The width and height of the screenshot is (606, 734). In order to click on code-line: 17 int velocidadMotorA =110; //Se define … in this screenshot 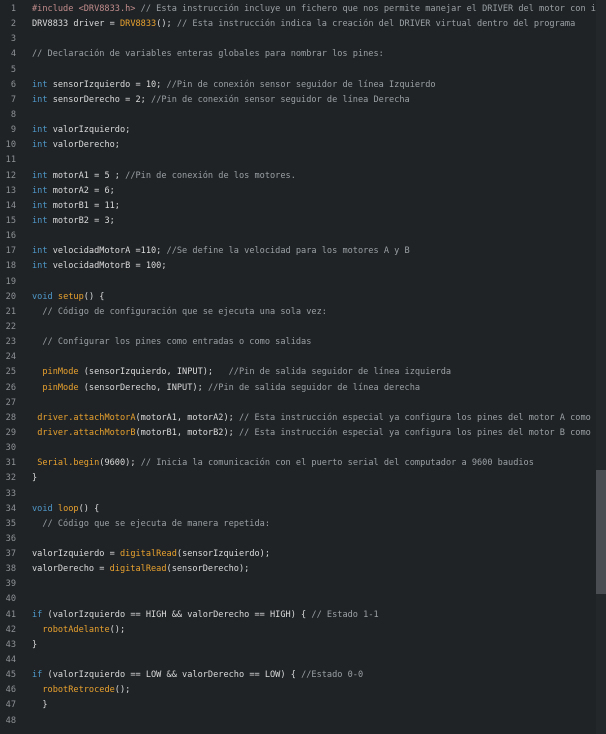, I will do `click(298, 251)`.